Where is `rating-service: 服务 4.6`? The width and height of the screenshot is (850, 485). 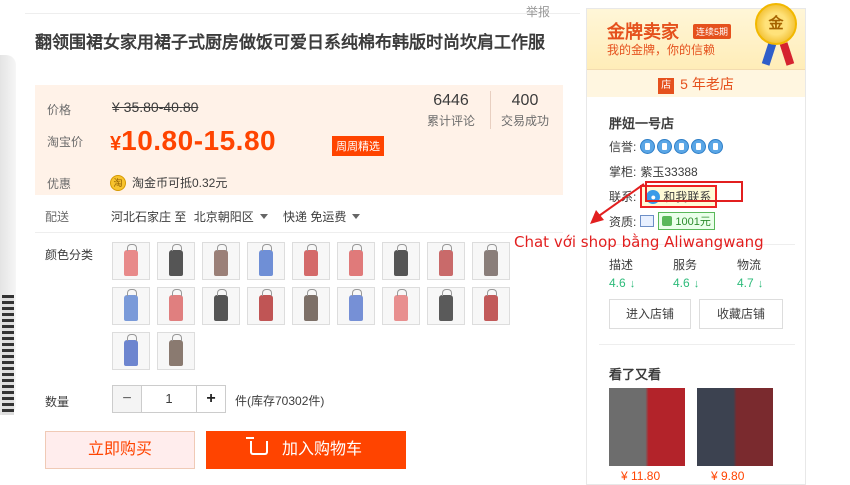
rating-service: 服务 4.6 is located at coordinates (703, 273).